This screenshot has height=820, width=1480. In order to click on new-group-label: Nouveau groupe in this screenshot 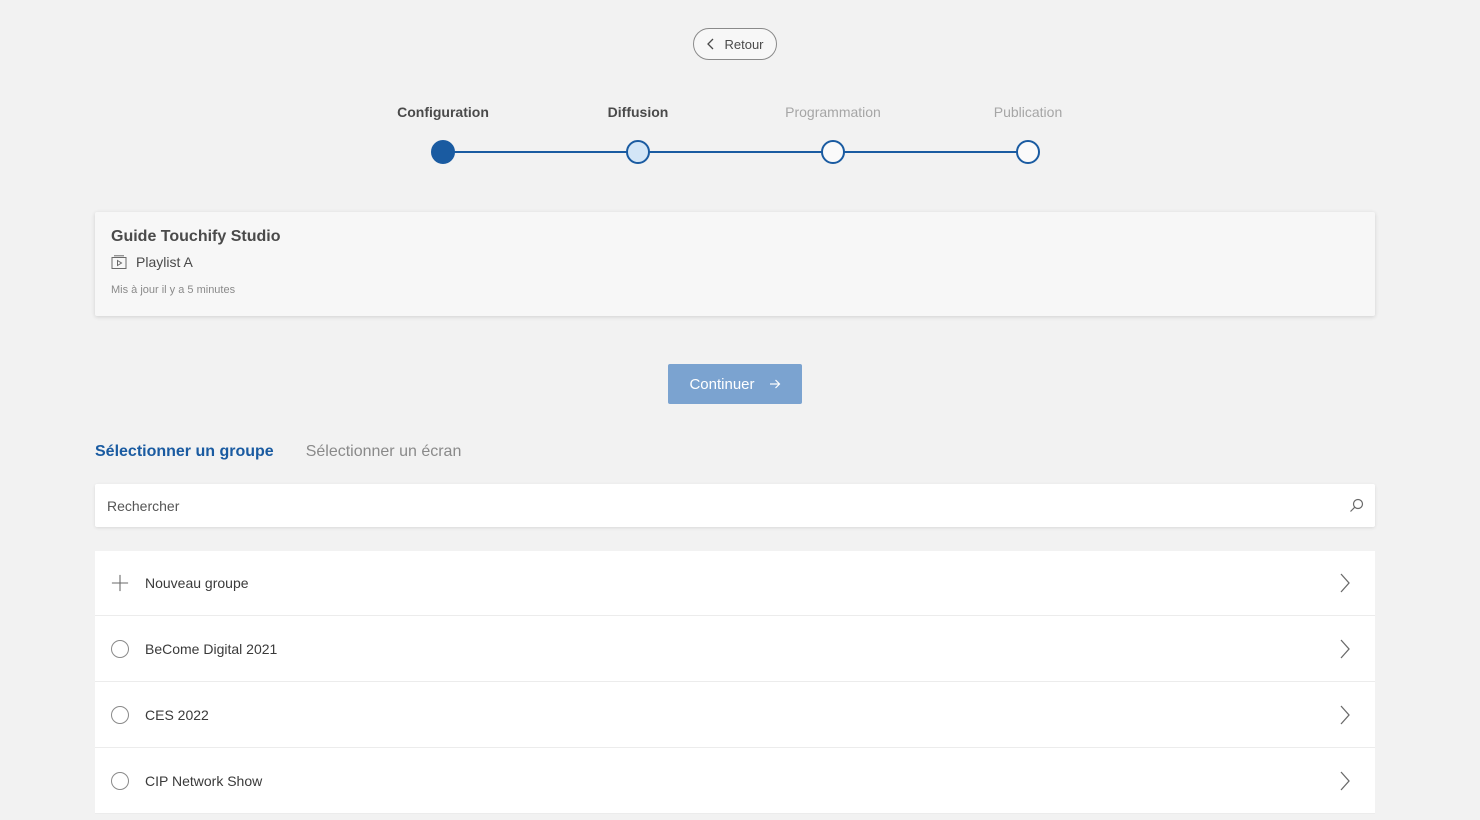, I will do `click(197, 583)`.